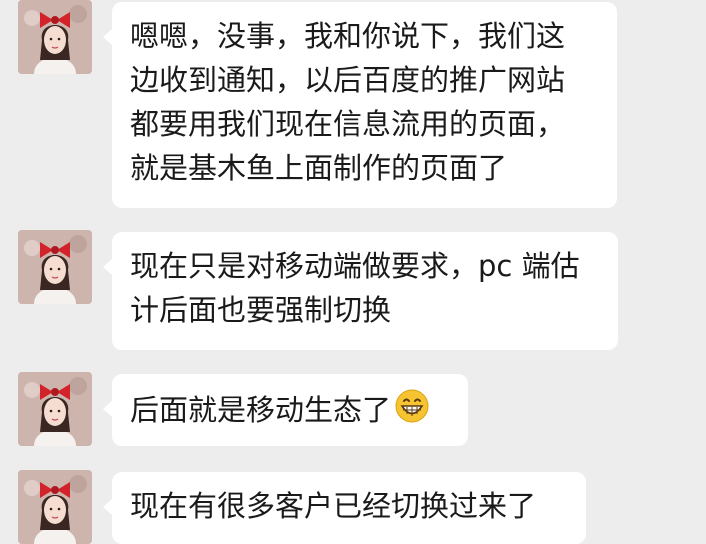 The height and width of the screenshot is (544, 706). I want to click on message-text-line: 现在只是对移动端做要求，pc 端估, so click(355, 266).